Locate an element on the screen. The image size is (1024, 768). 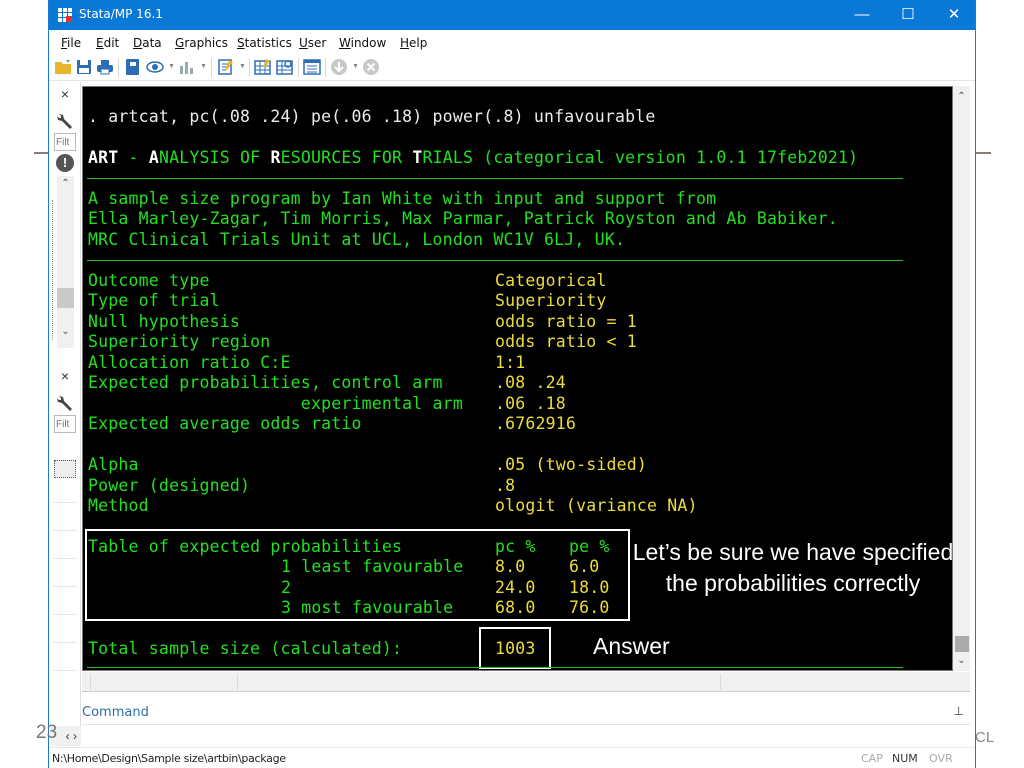
overwrite-indicator: OVR is located at coordinates (941, 758).